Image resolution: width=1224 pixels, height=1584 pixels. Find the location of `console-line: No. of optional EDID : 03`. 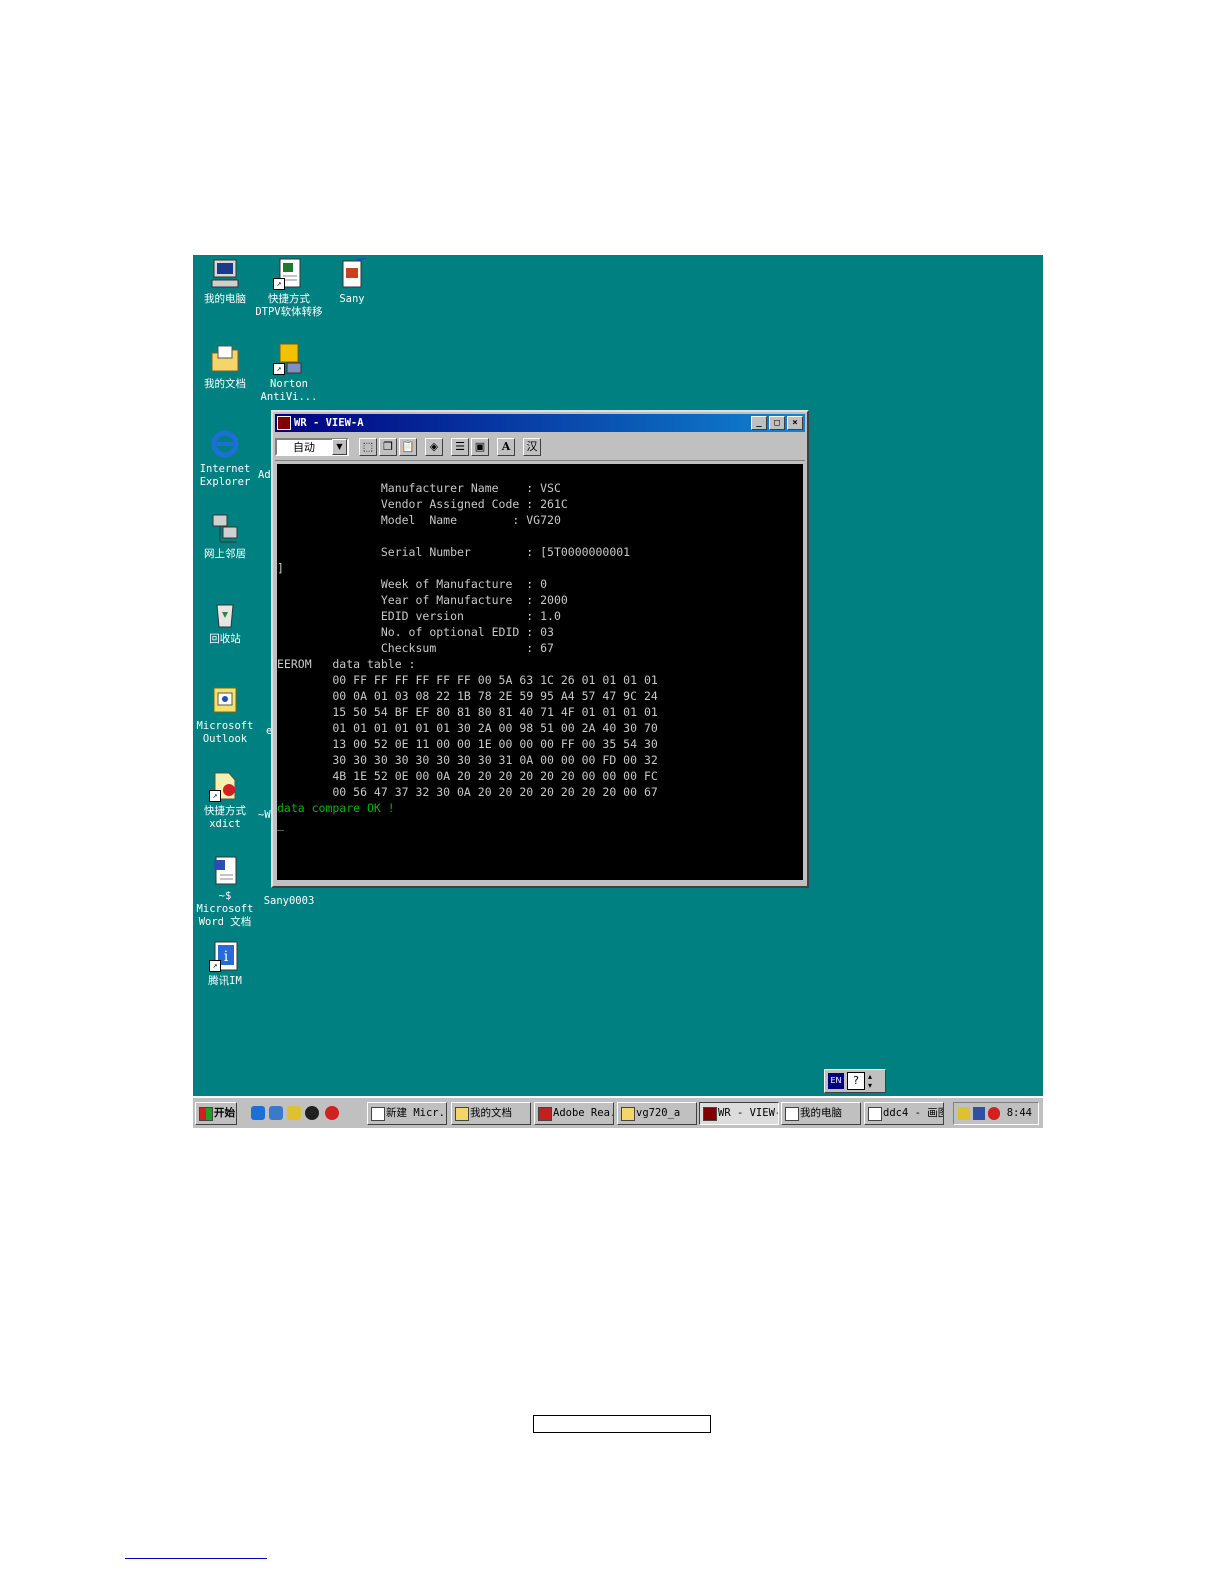

console-line: No. of optional EDID : 03 is located at coordinates (415, 632).